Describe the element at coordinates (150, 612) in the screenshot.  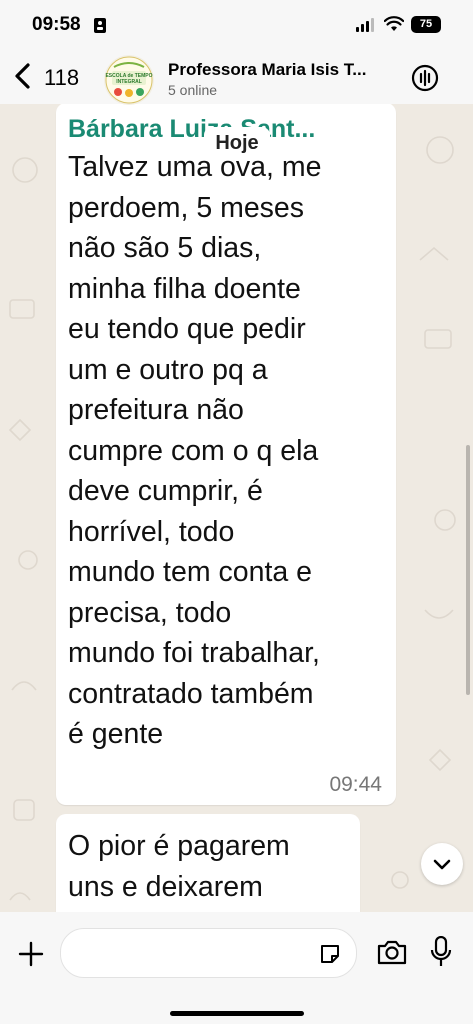
I see `message-line: precisa, todo` at that location.